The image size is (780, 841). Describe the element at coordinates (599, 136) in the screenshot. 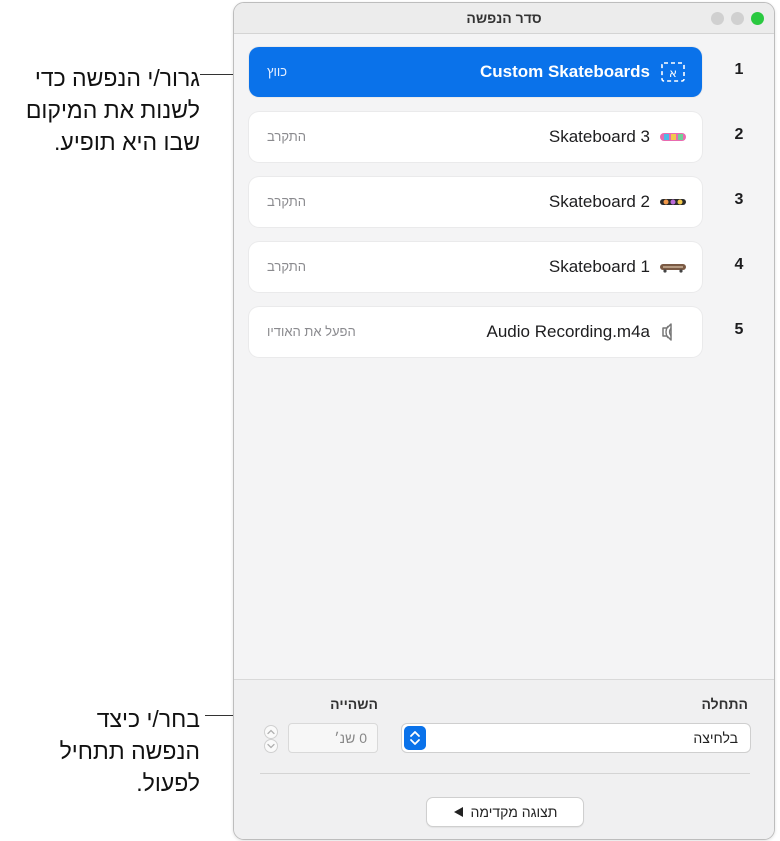

I see `build-row-name: Skateboard 3` at that location.